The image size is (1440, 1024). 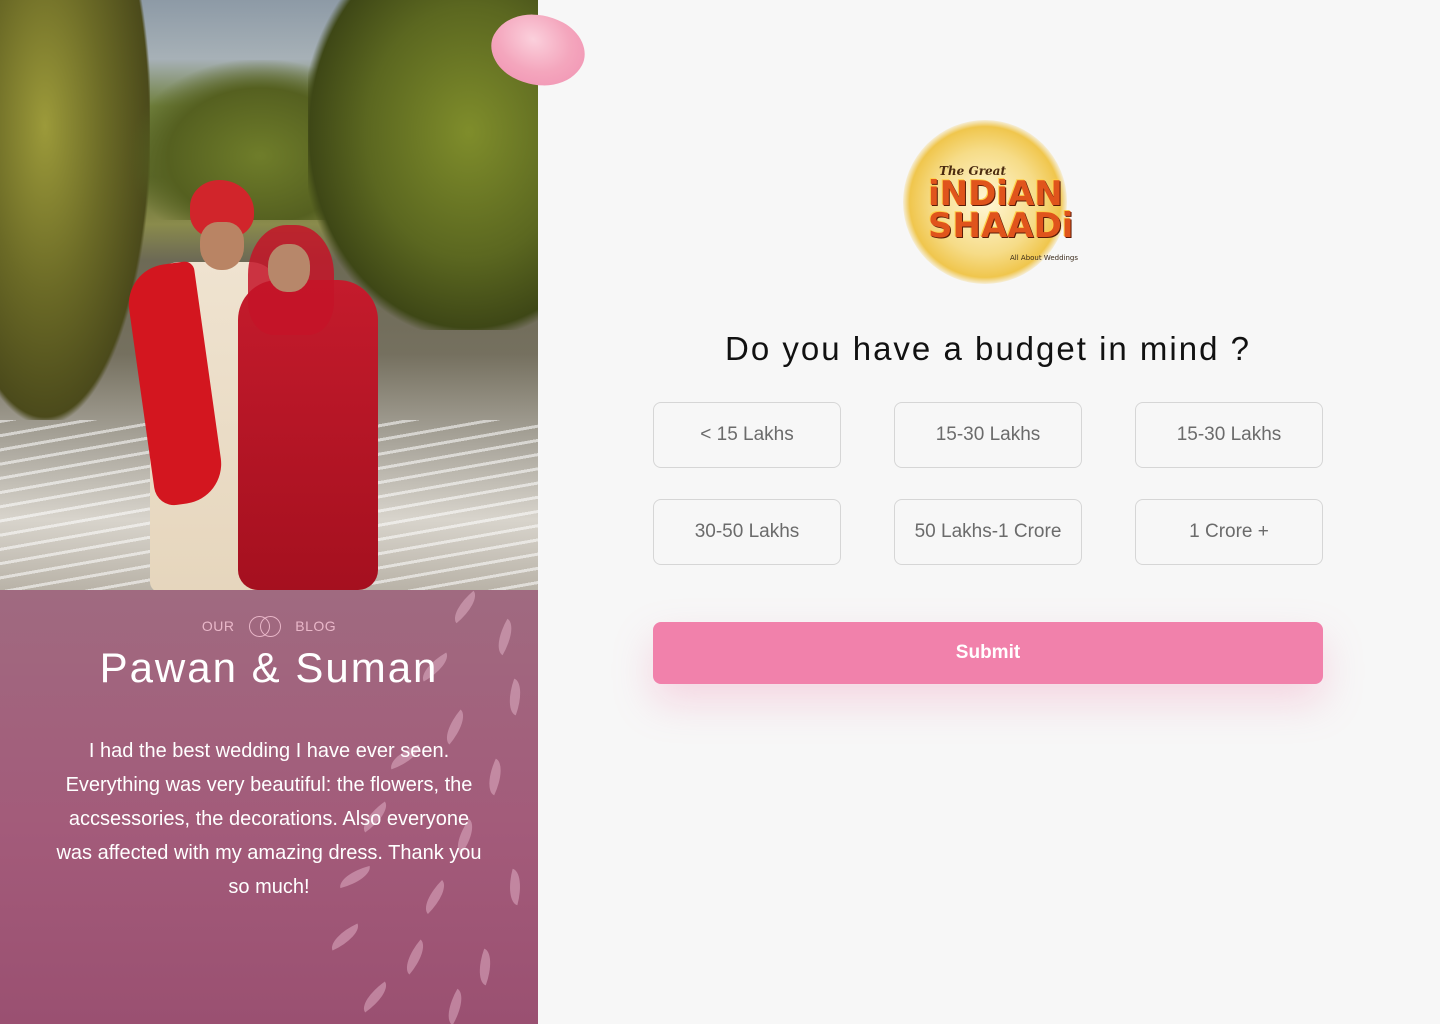 I want to click on option-under-15-lakhs: < 15 Lakhs, so click(x=747, y=435).